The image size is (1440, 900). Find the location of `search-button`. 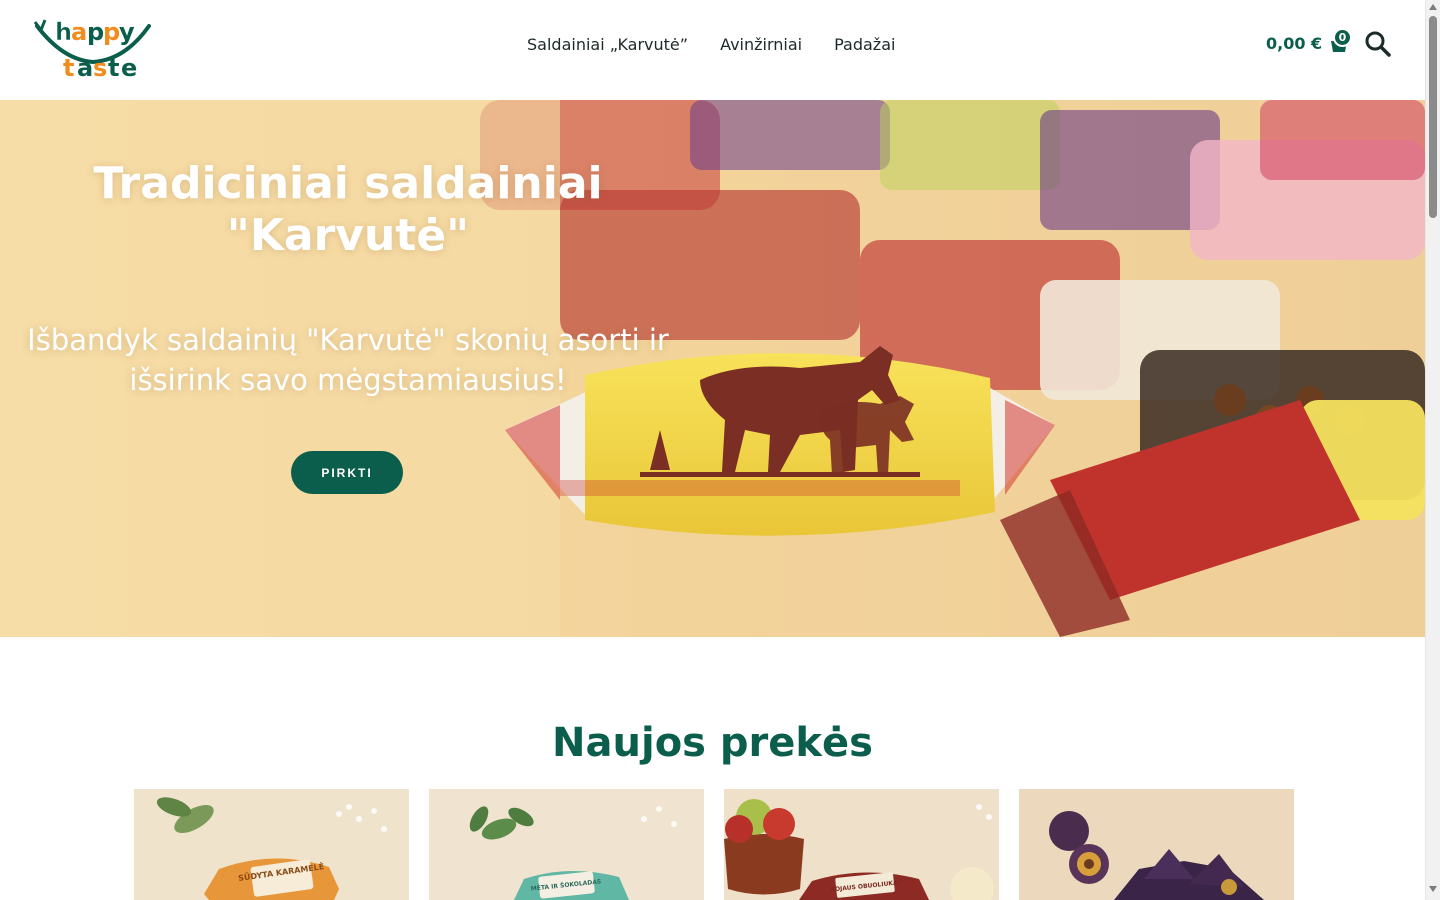

search-button is located at coordinates (1378, 44).